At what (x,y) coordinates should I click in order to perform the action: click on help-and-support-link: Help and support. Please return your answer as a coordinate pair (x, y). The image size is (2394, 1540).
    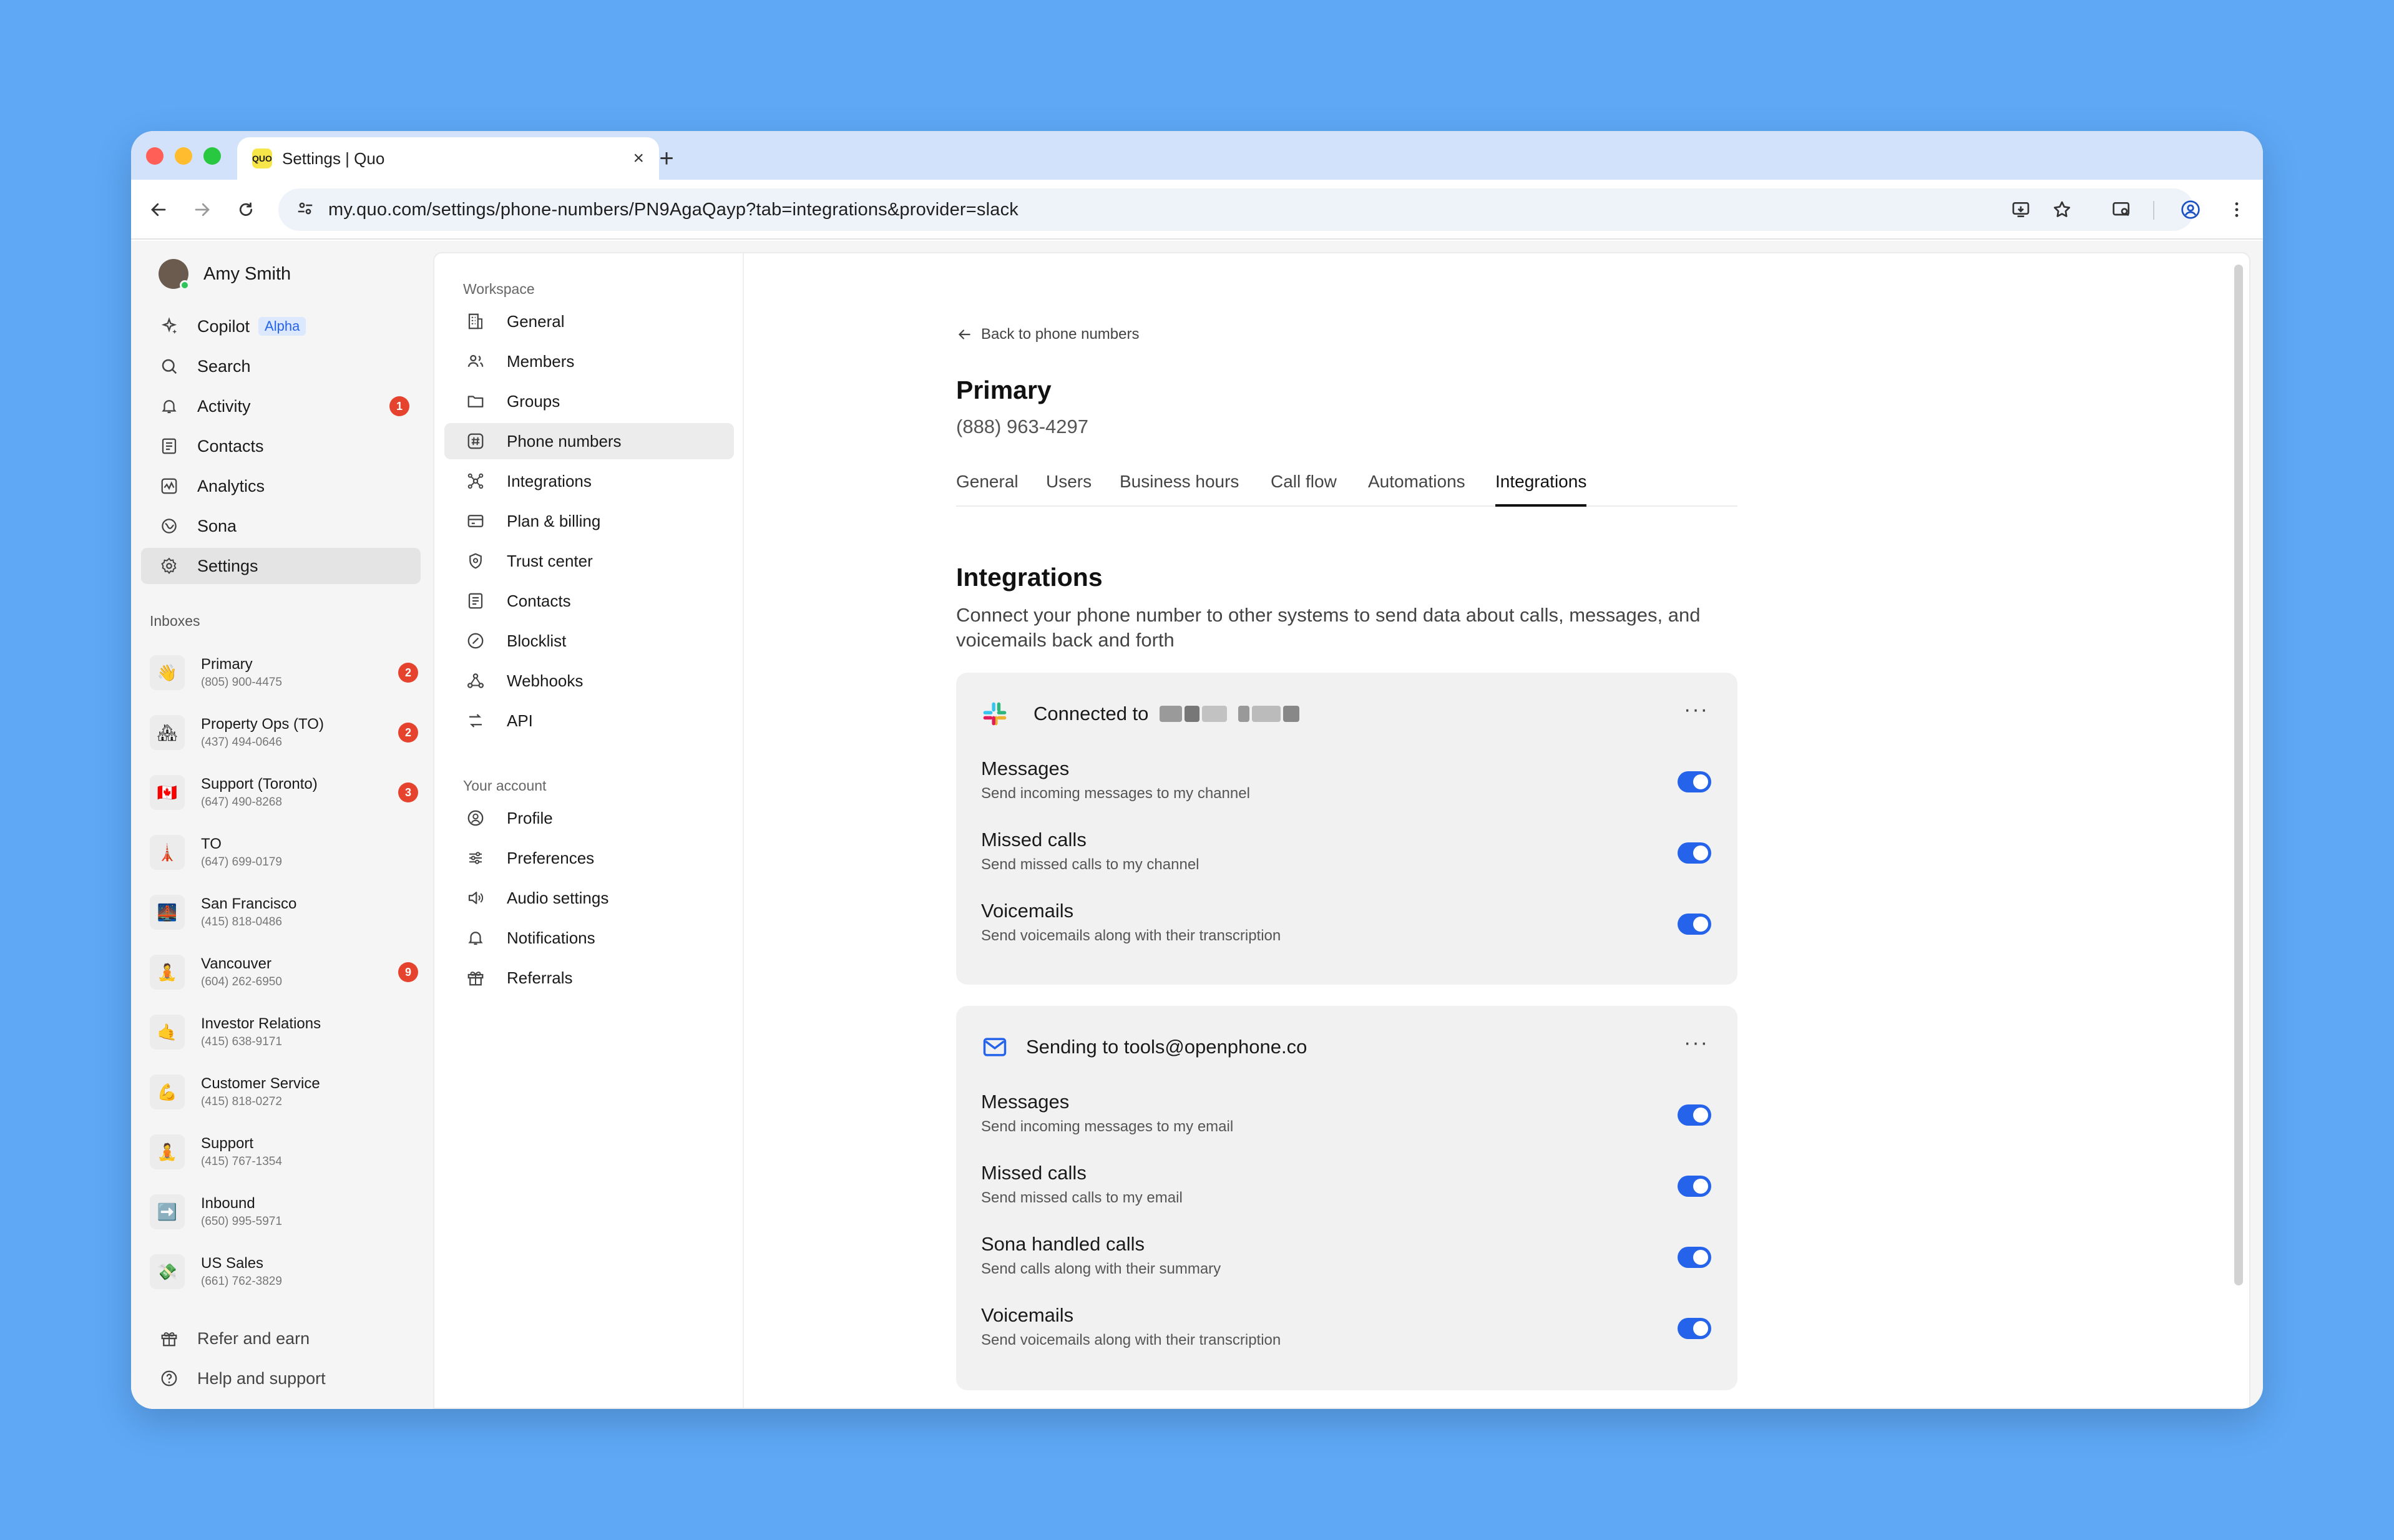
    Looking at the image, I should click on (281, 1378).